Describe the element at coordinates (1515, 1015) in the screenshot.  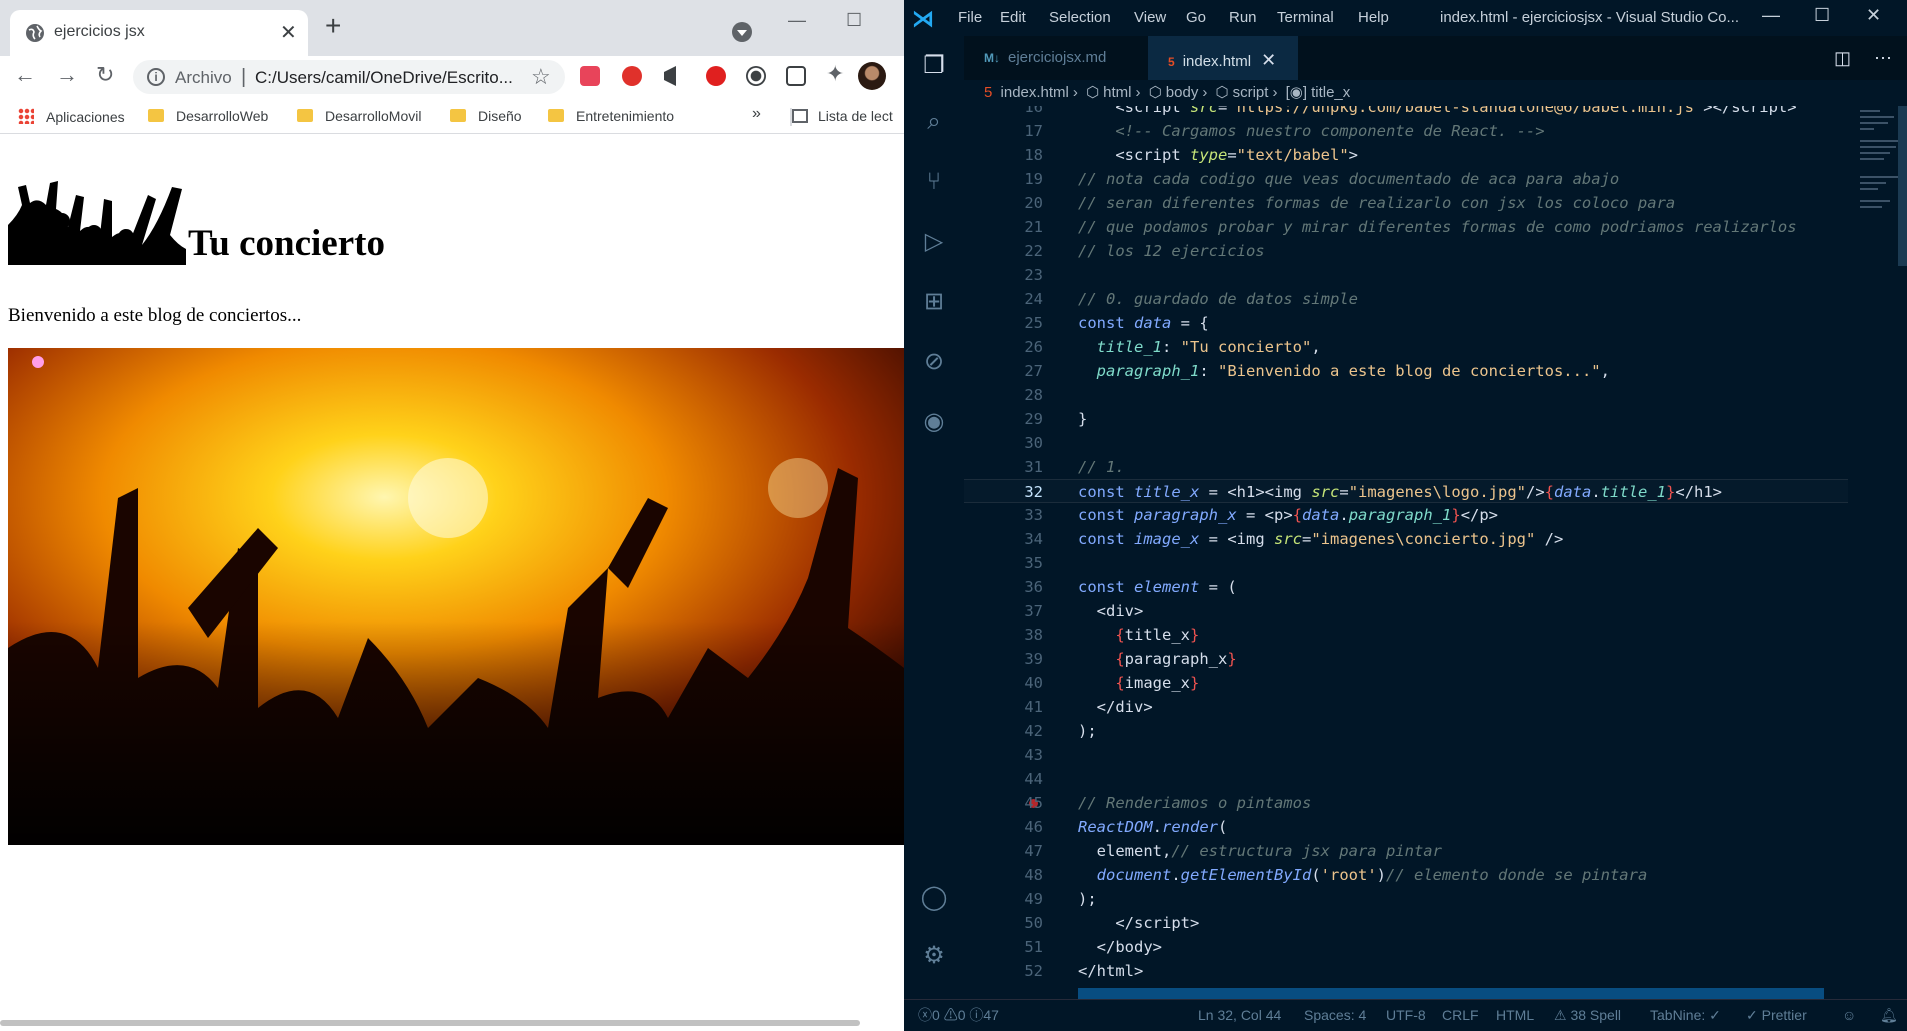
I see `language-mode: HTML` at that location.